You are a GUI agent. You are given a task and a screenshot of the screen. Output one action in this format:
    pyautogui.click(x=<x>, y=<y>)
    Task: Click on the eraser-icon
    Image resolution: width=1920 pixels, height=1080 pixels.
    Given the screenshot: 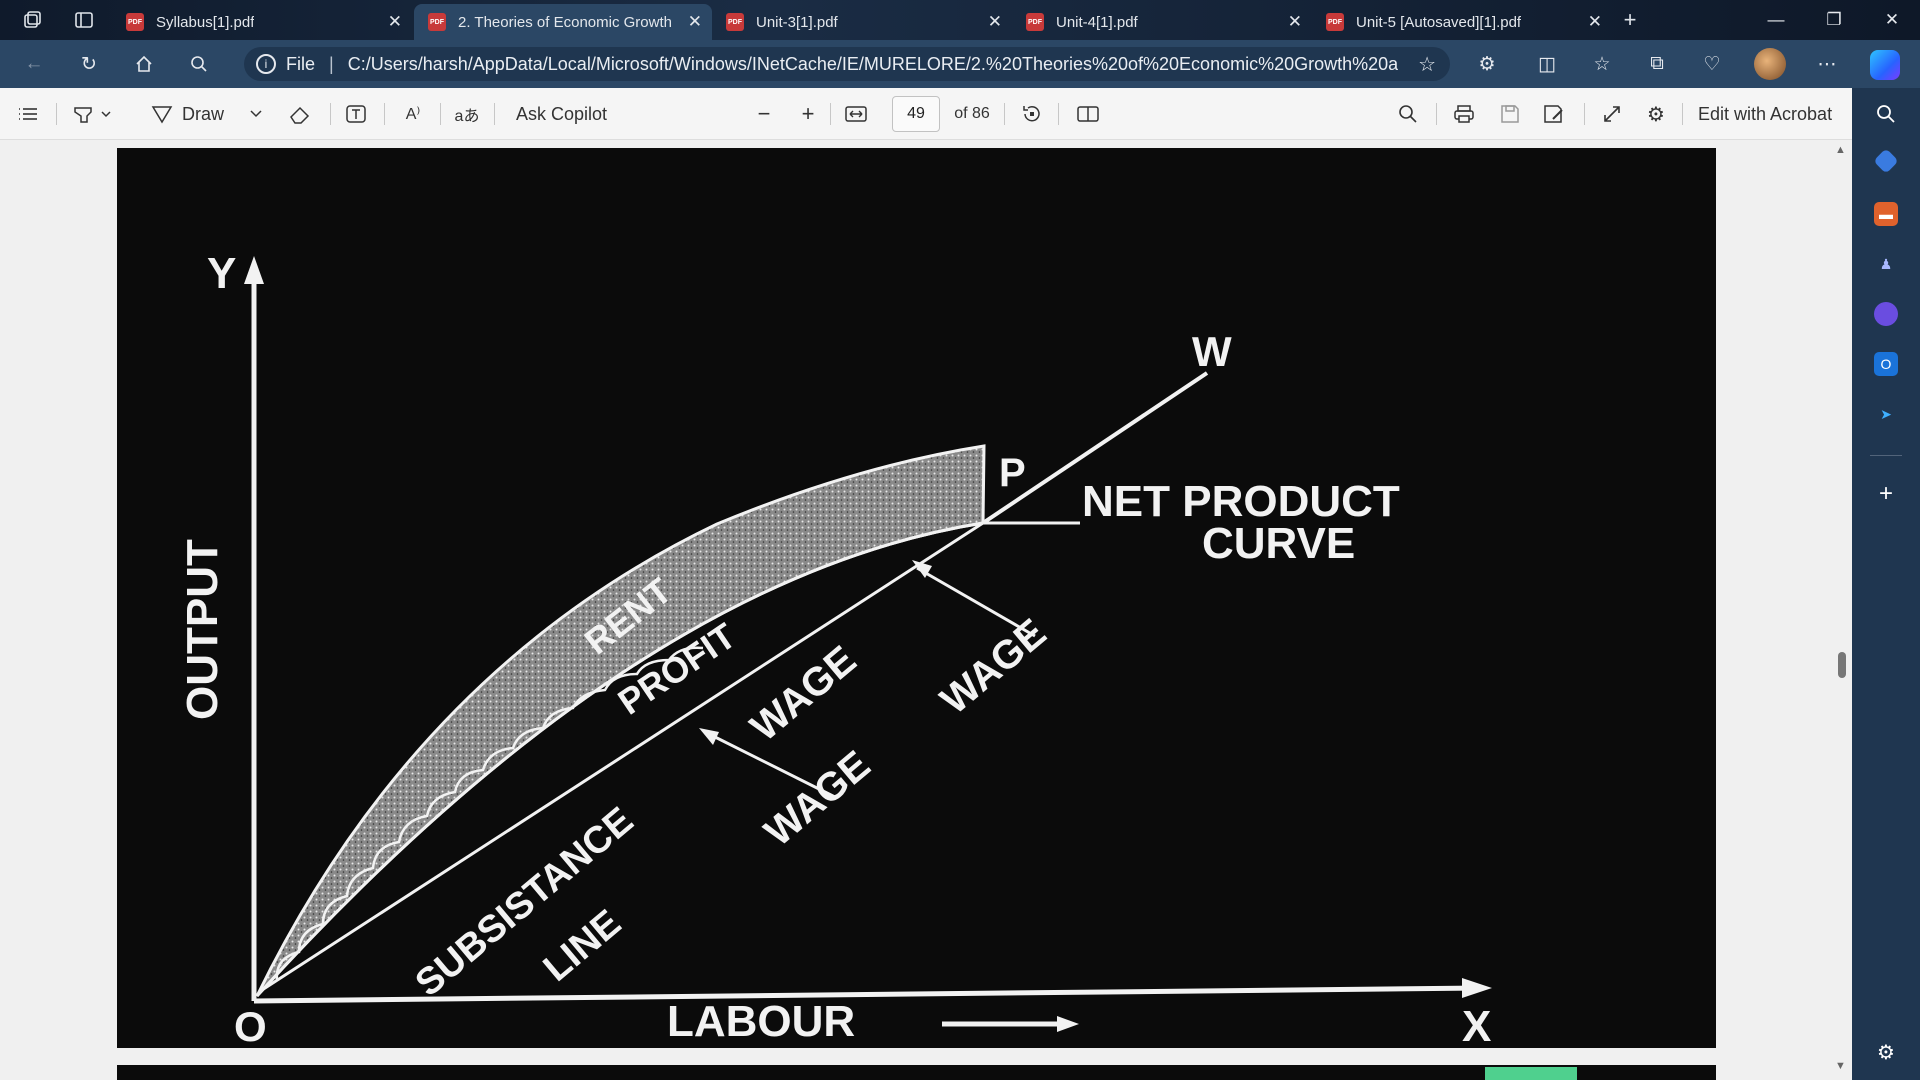 What is the action you would take?
    pyautogui.click(x=300, y=114)
    